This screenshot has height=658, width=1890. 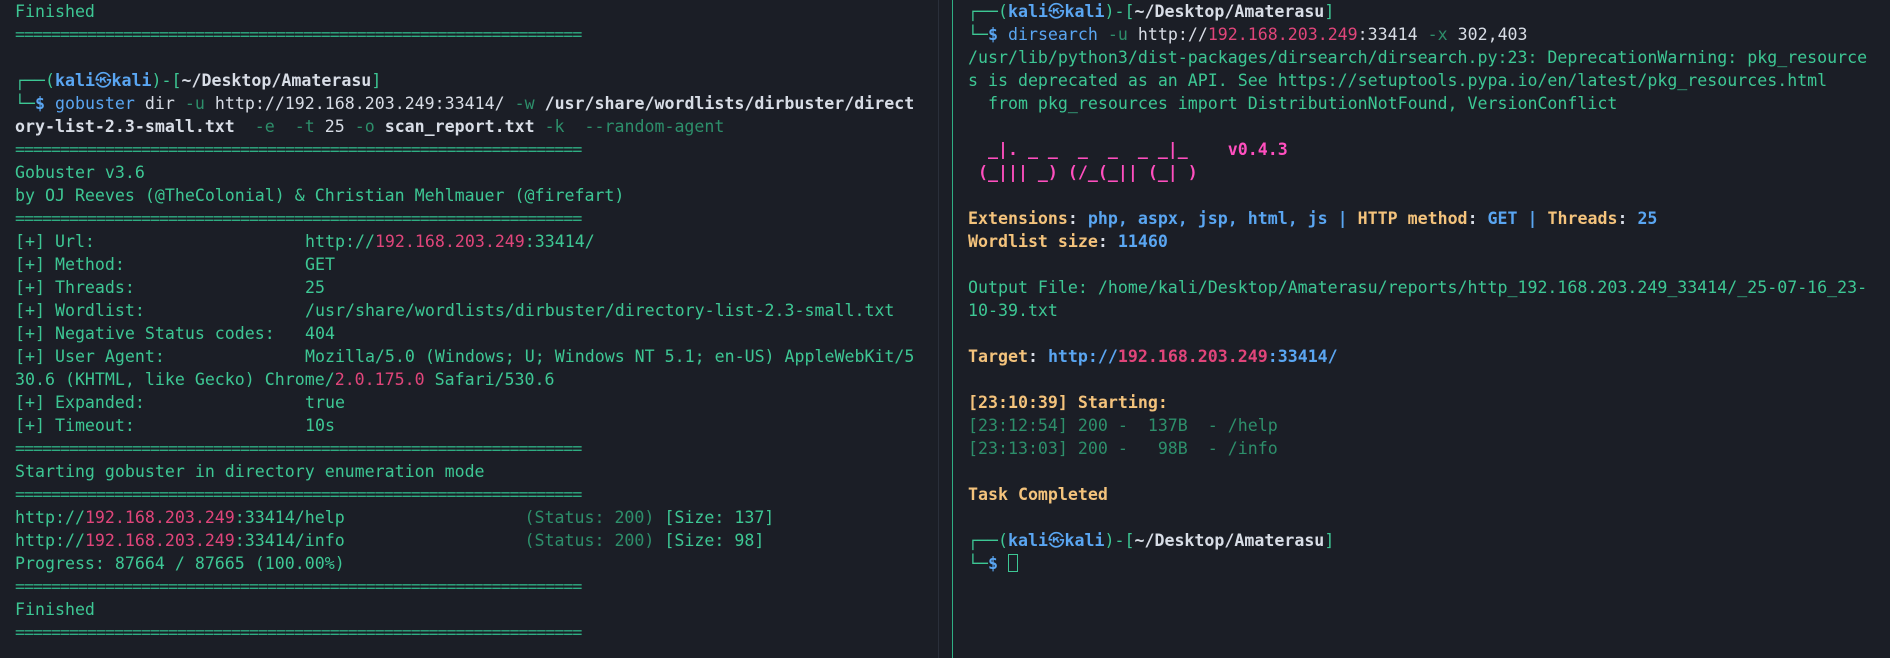 I want to click on prompt-symbol: ㉿, so click(x=103, y=80).